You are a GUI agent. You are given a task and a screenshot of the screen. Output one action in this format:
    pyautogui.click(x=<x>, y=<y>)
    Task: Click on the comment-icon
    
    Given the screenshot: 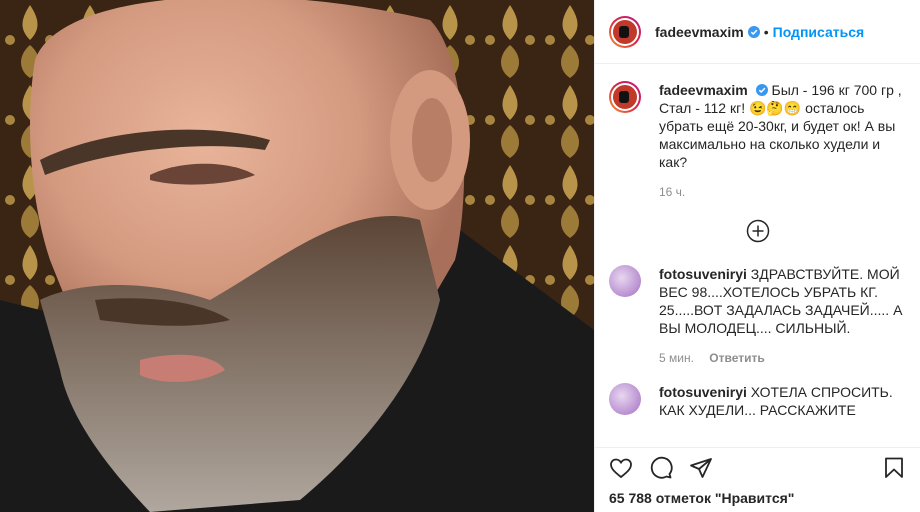 What is the action you would take?
    pyautogui.click(x=661, y=468)
    